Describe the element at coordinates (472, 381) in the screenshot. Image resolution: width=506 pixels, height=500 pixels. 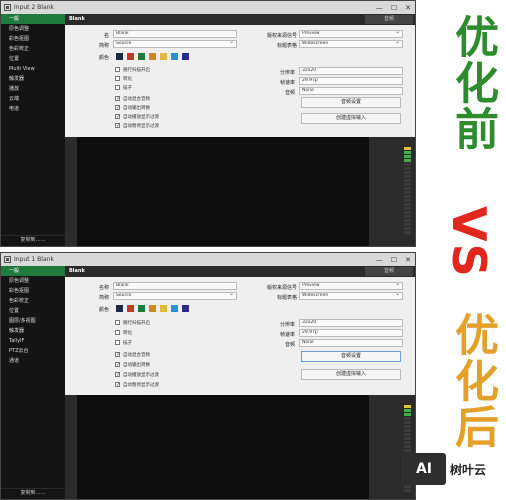
I see `label-after: 优化后` at that location.